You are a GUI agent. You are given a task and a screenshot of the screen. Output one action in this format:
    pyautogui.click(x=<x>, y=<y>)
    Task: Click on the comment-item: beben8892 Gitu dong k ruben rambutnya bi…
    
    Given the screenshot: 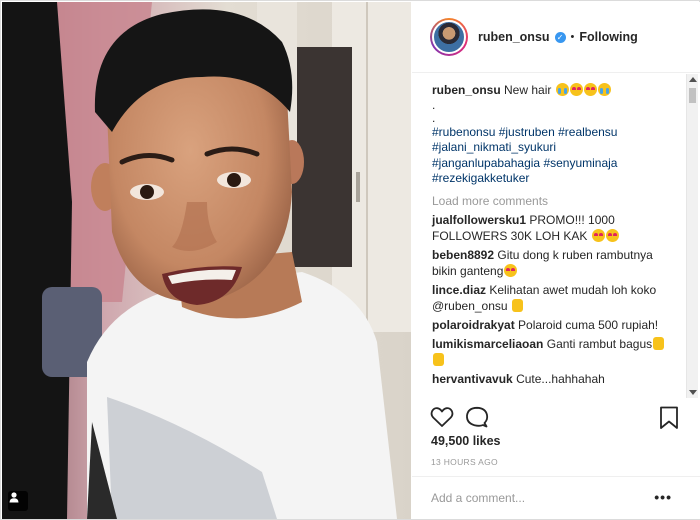 What is the action you would take?
    pyautogui.click(x=554, y=263)
    